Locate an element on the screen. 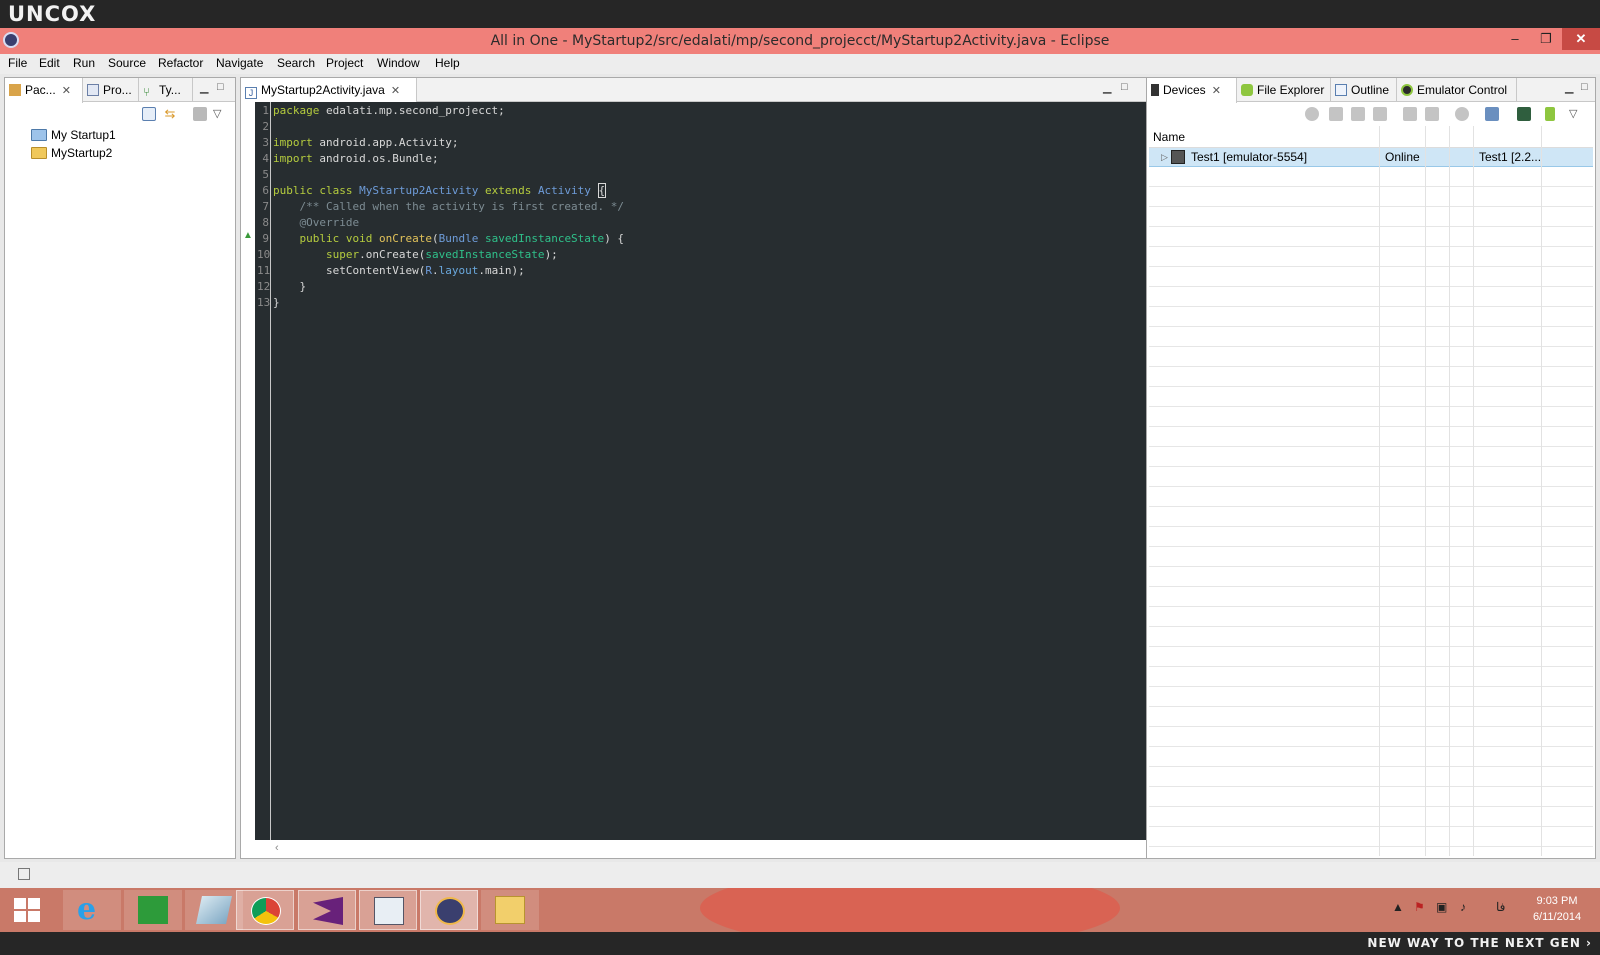 This screenshot has width=1600, height=955. folder-icon is located at coordinates (510, 910).